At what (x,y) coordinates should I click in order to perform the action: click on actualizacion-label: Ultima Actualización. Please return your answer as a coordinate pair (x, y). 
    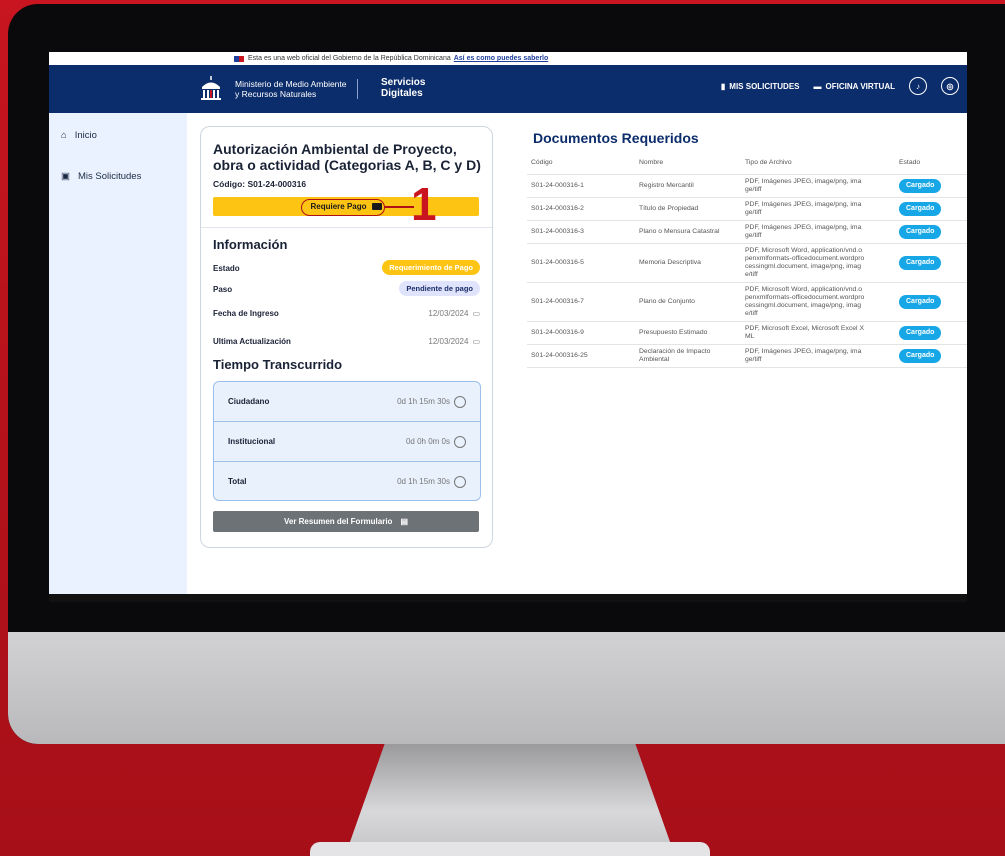
    Looking at the image, I should click on (252, 341).